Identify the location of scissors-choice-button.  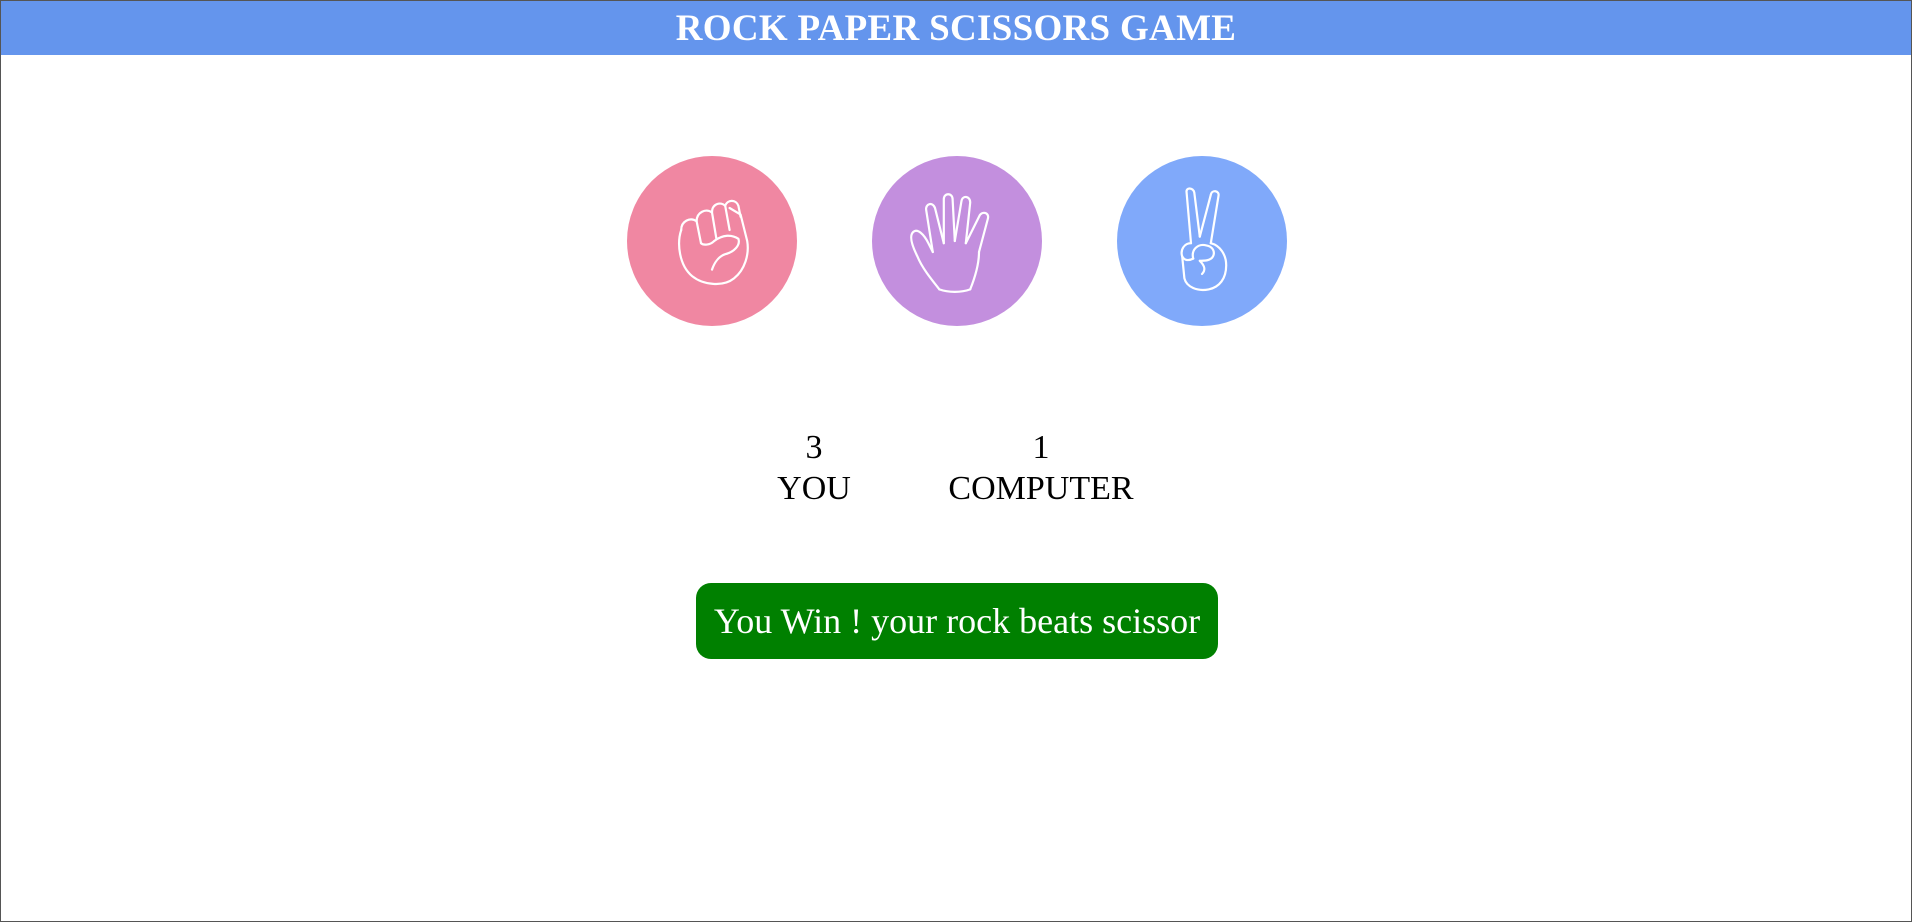
(1202, 241).